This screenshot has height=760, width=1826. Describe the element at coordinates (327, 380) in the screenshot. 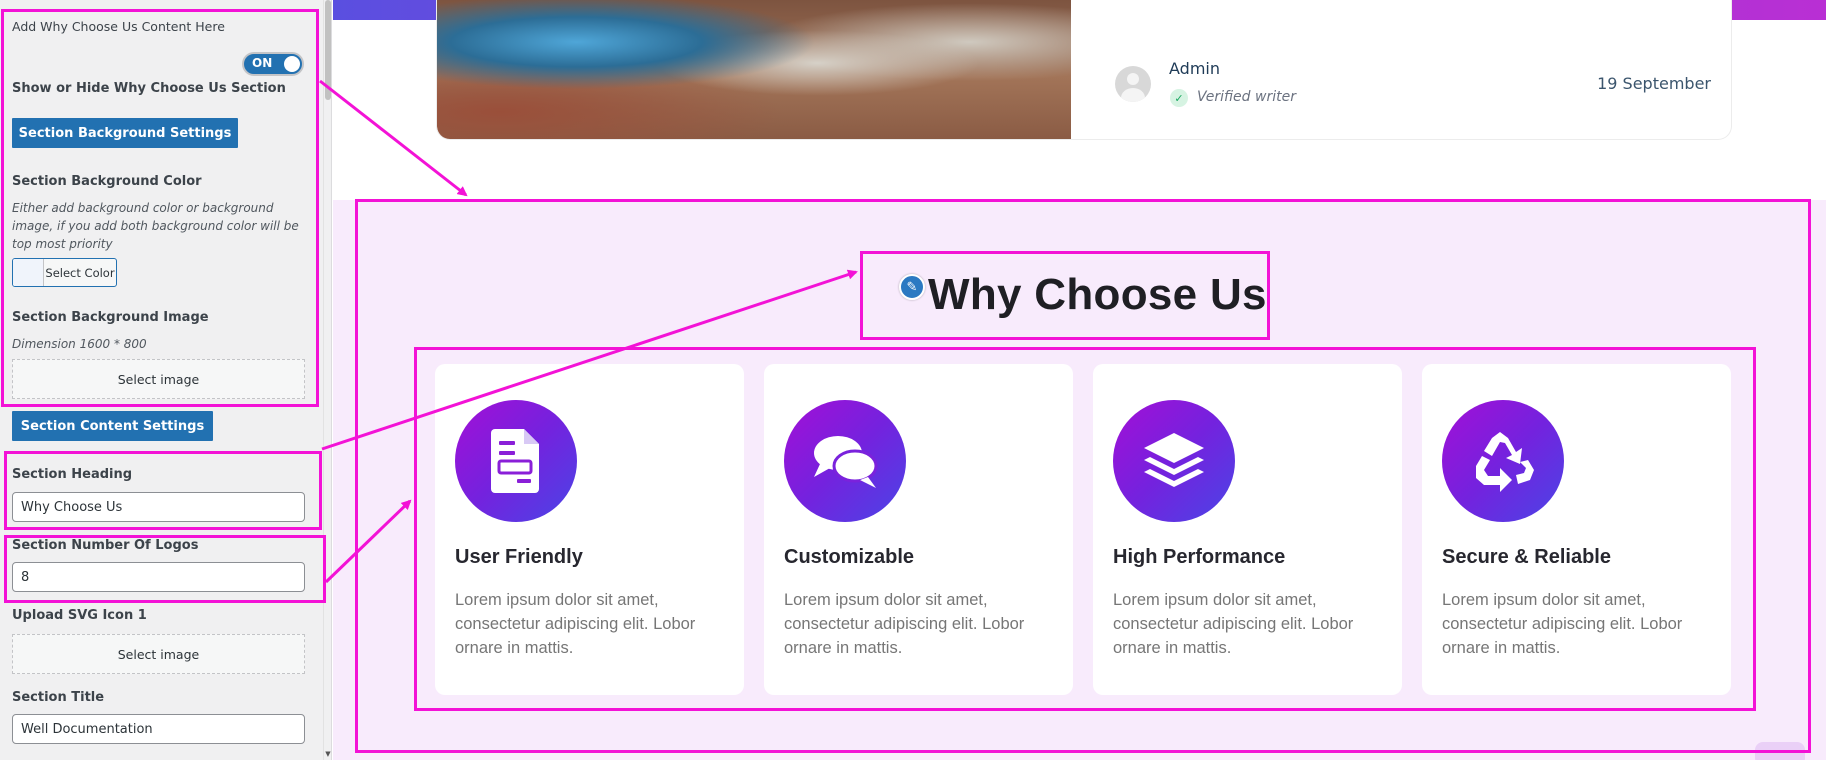

I see `panel-scrollbar: ▼` at that location.